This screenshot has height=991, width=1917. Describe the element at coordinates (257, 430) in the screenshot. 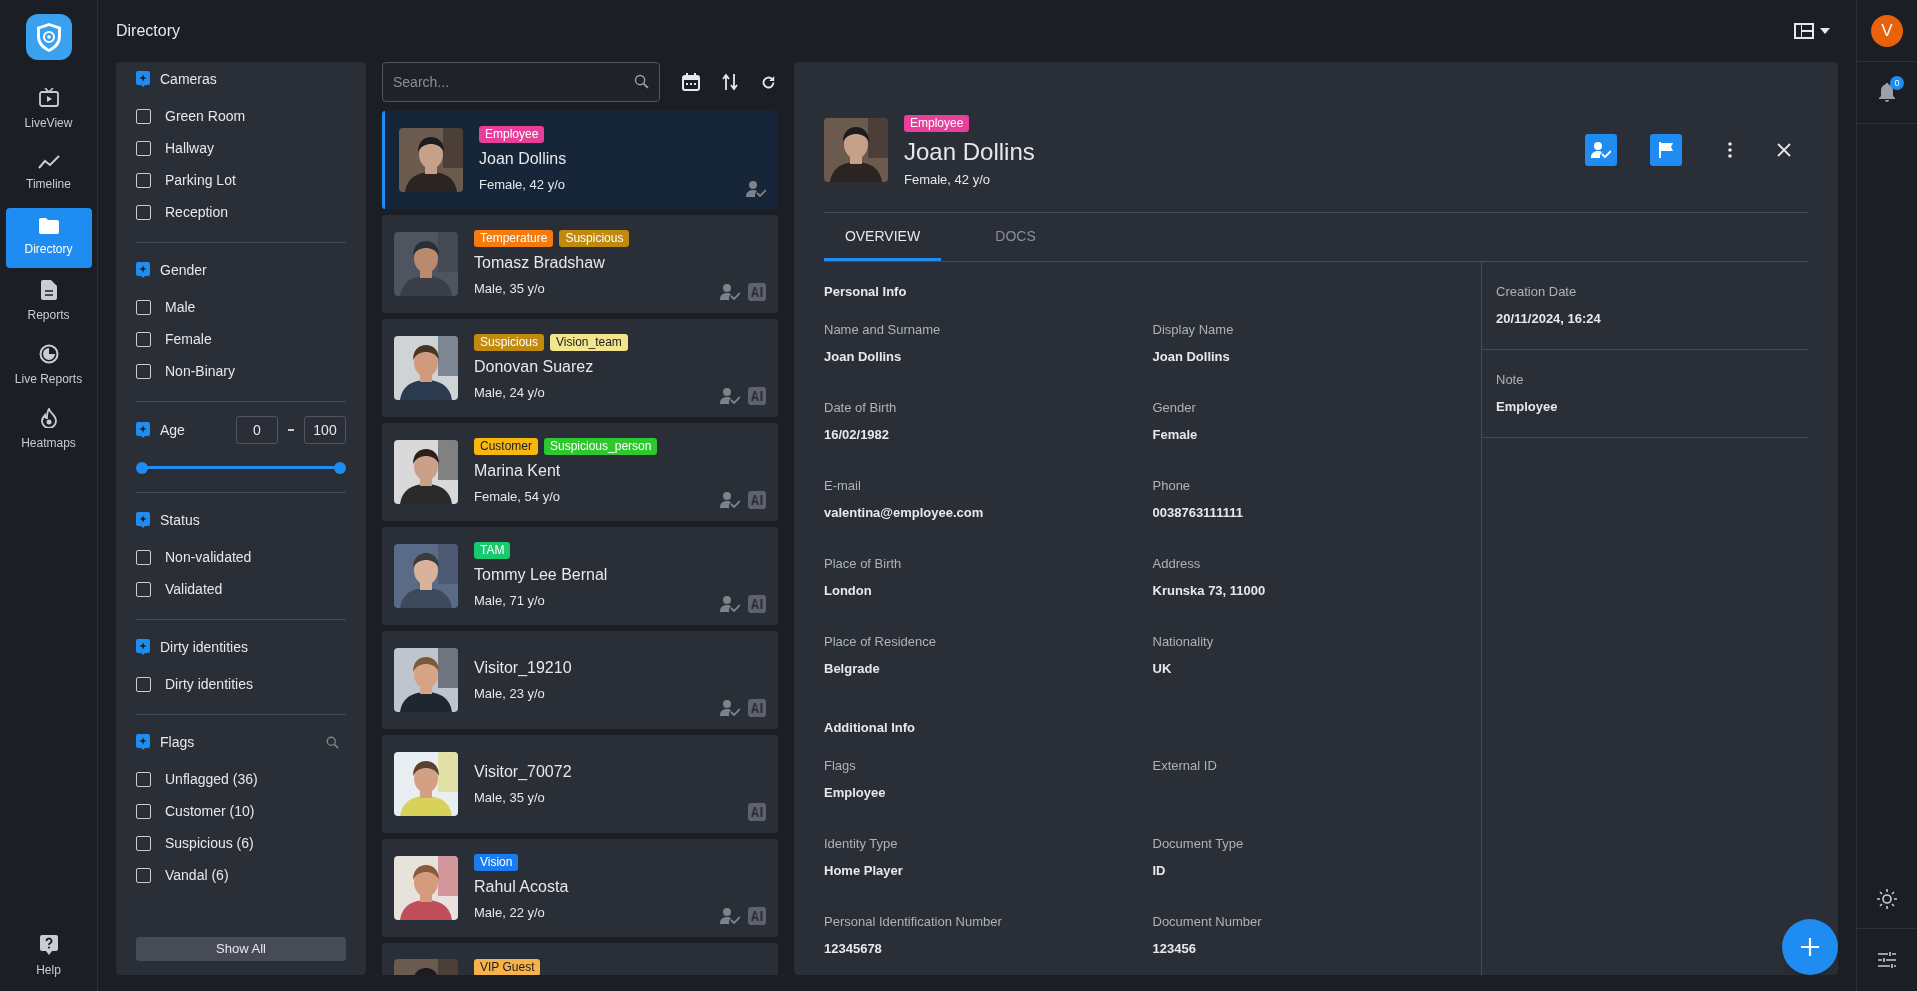

I see `min-age-field: 0` at that location.